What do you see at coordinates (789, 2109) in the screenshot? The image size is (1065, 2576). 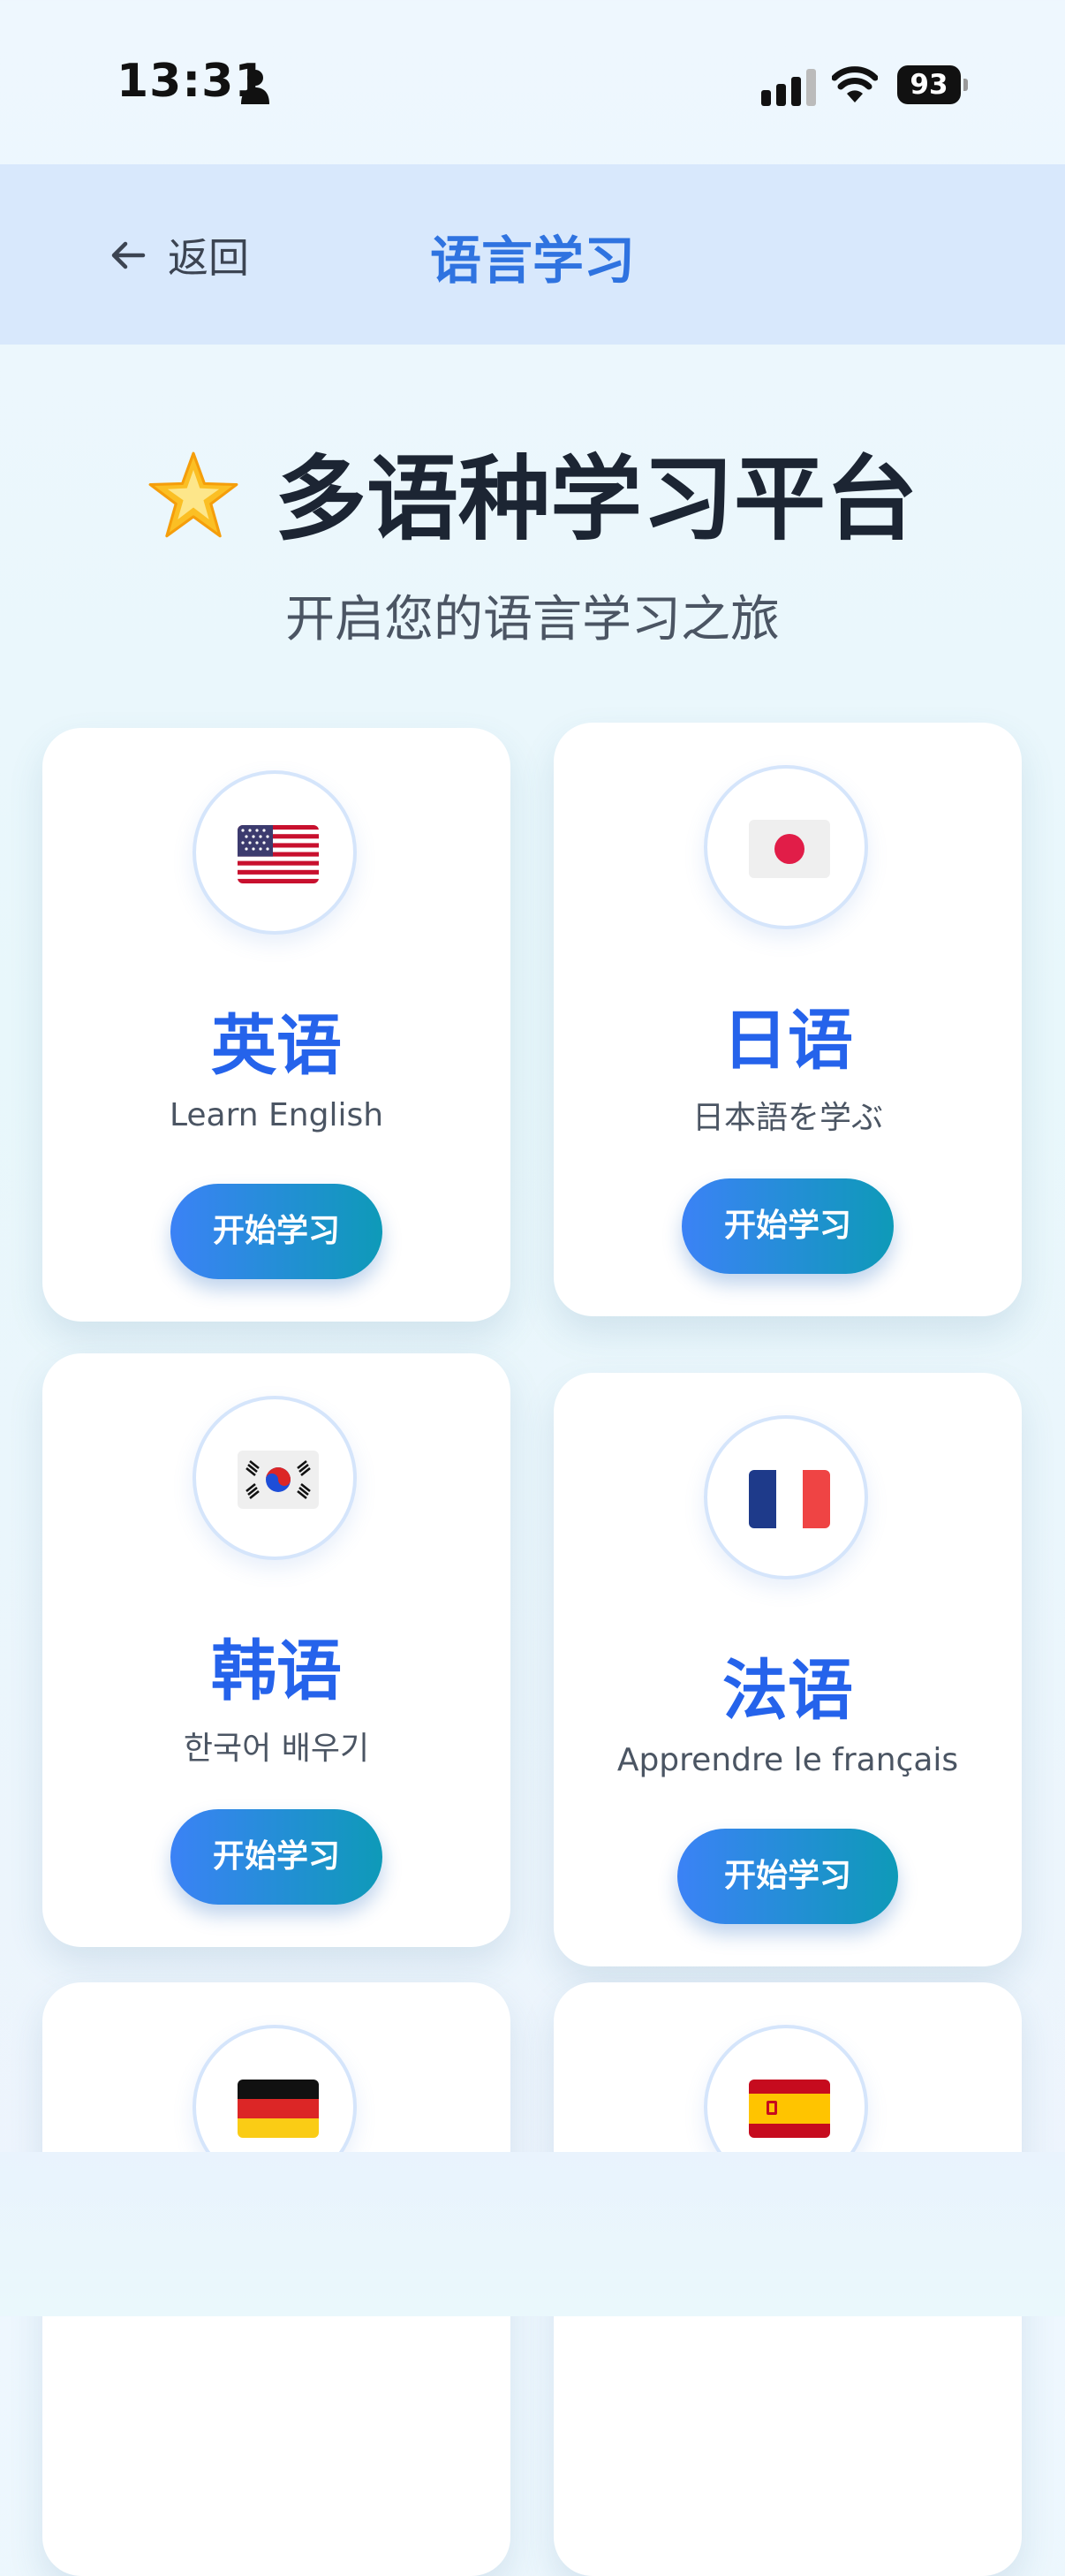 I see `spain-flag-icon` at bounding box center [789, 2109].